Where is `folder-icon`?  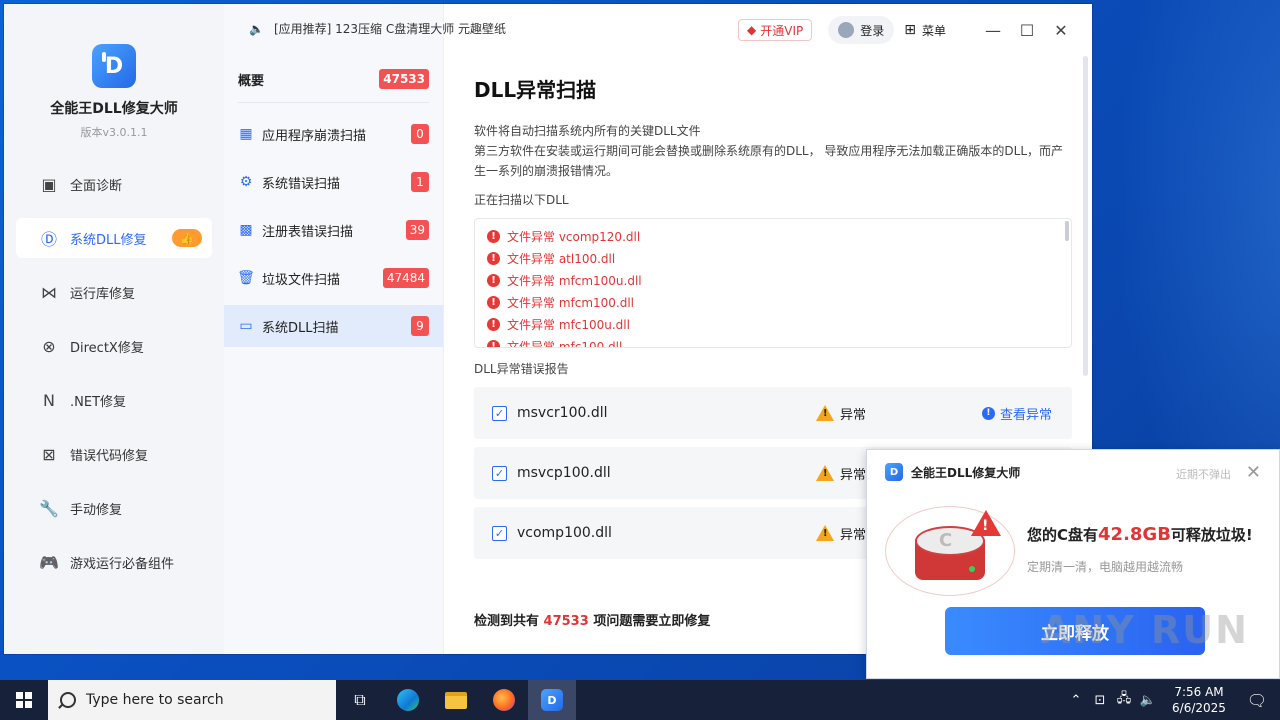 folder-icon is located at coordinates (456, 700).